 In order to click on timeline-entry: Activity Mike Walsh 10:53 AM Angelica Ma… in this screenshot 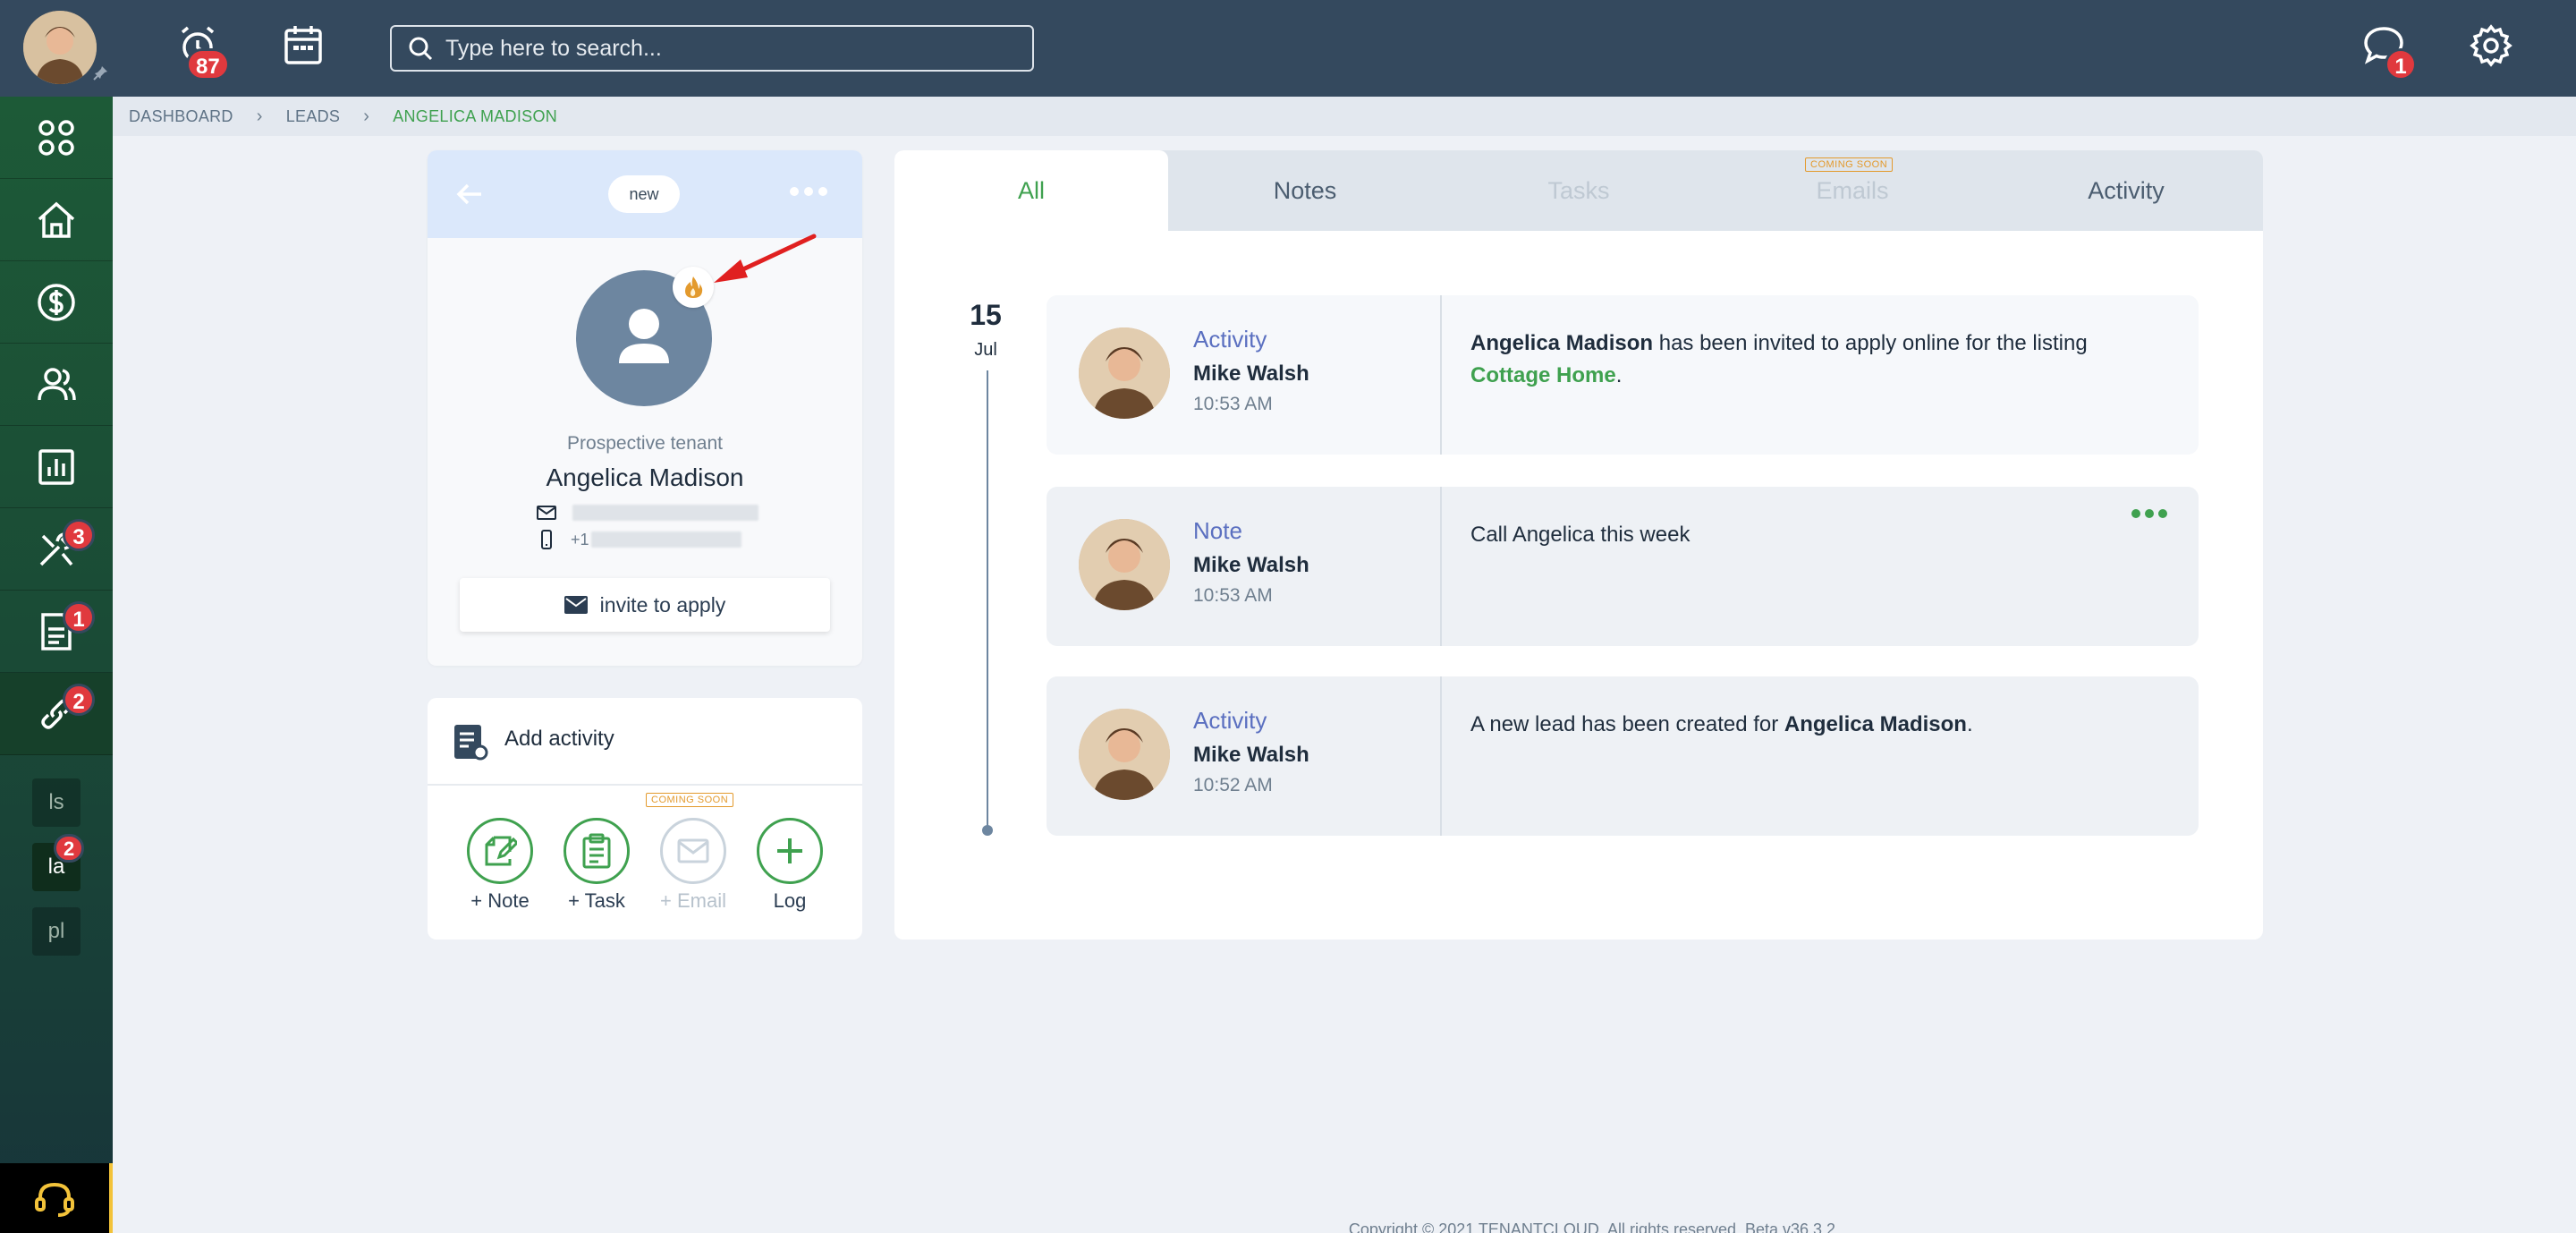, I will do `click(1622, 375)`.